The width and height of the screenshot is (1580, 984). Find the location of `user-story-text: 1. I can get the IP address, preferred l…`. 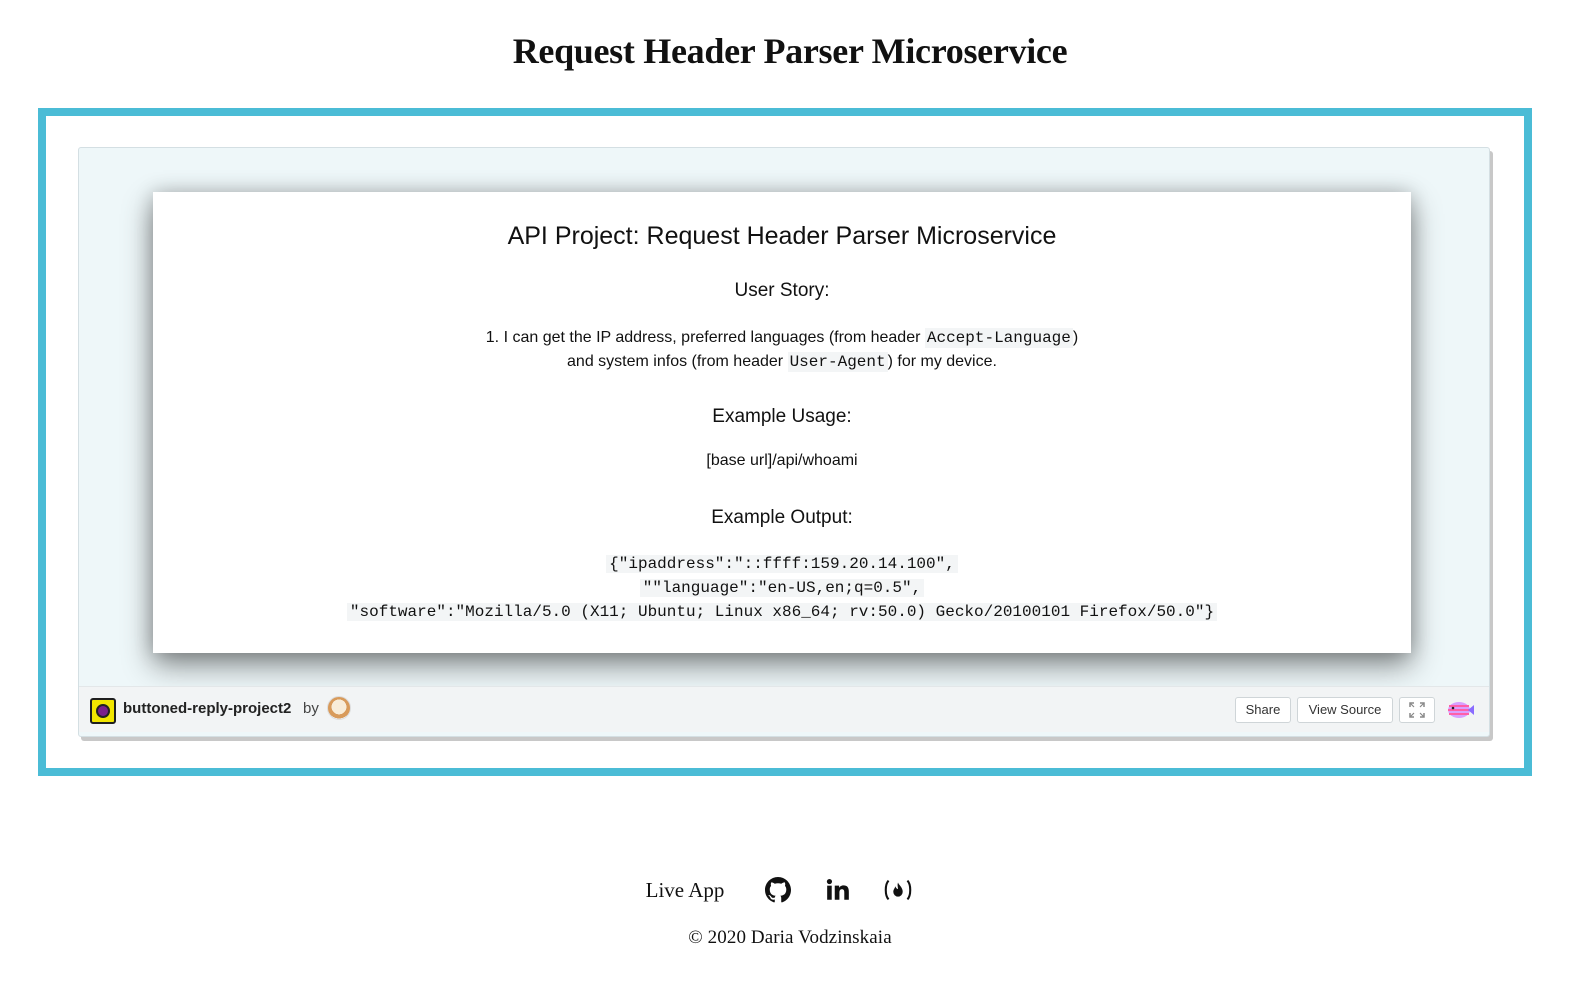

user-story-text: 1. I can get the IP address, preferred l… is located at coordinates (782, 350).